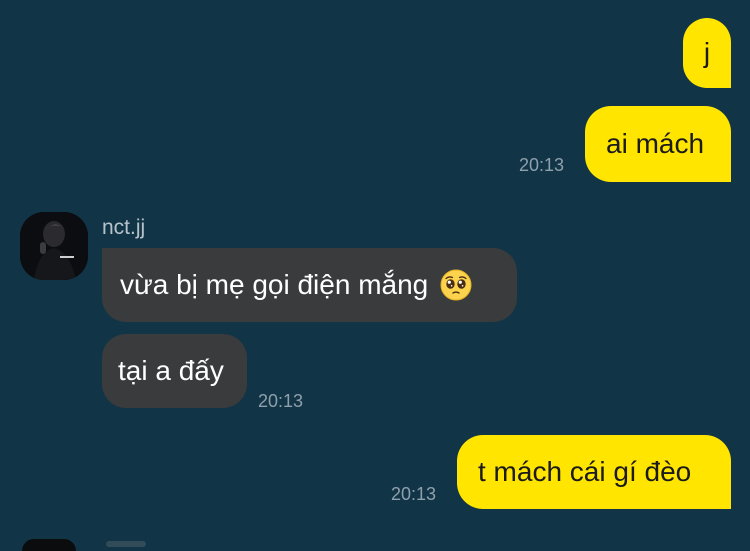 This screenshot has height=551, width=750. I want to click on incoming-message-bubble: vừa bị mẹ gọi điện mắng, so click(309, 285).